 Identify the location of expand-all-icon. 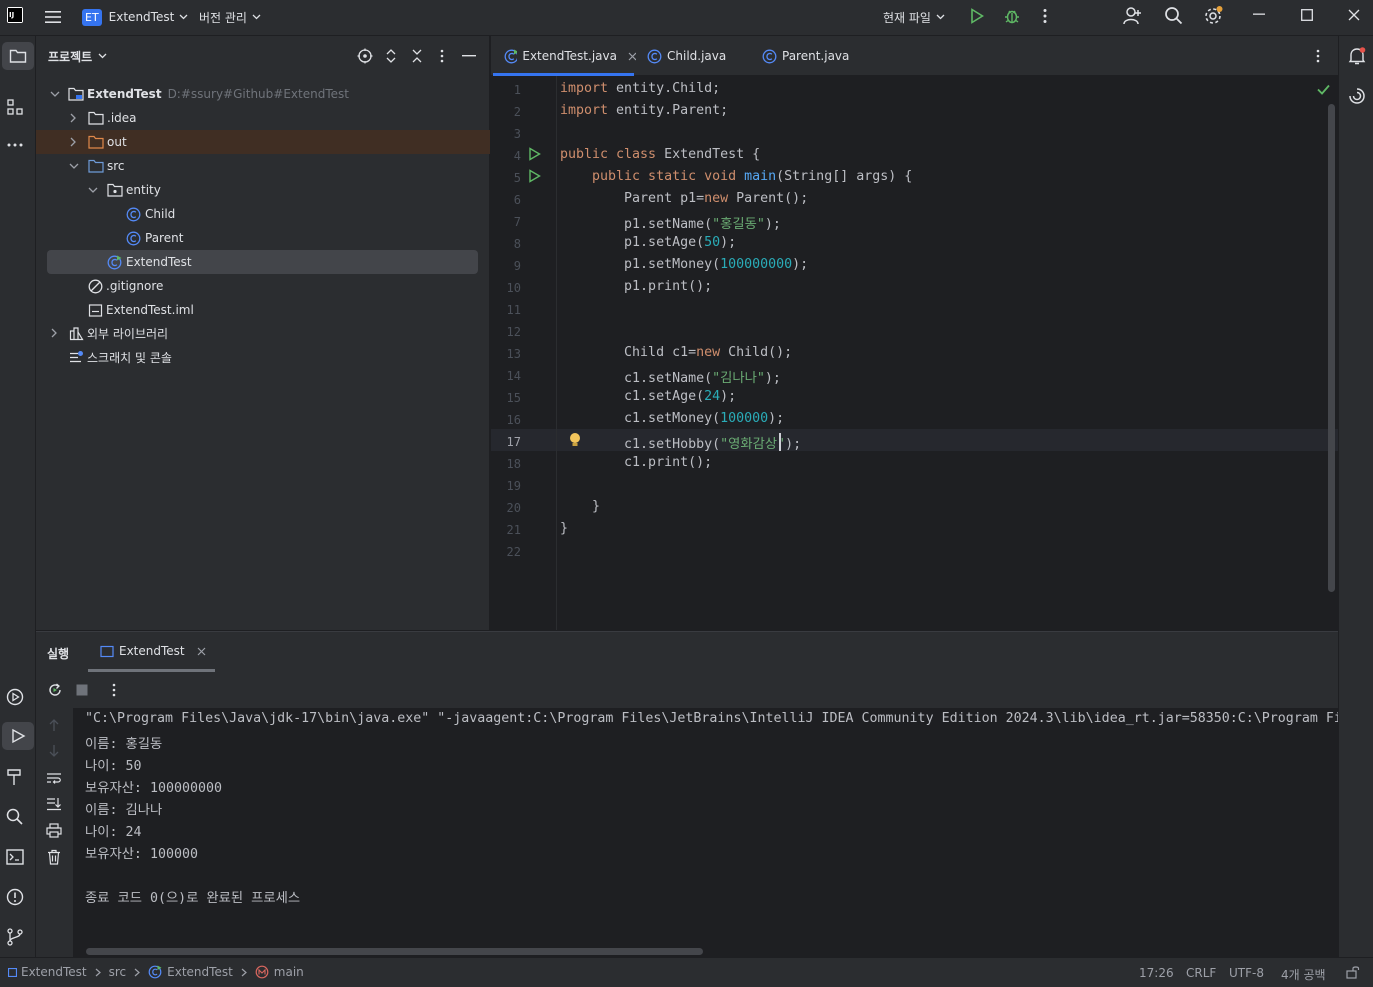
(391, 56).